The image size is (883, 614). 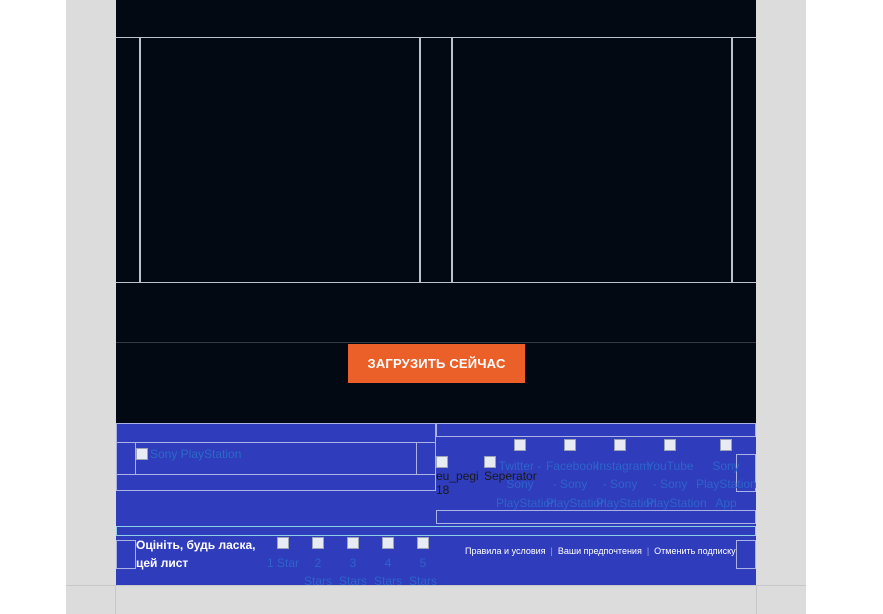 I want to click on star-3-alt: 3 Stars, so click(x=352, y=572).